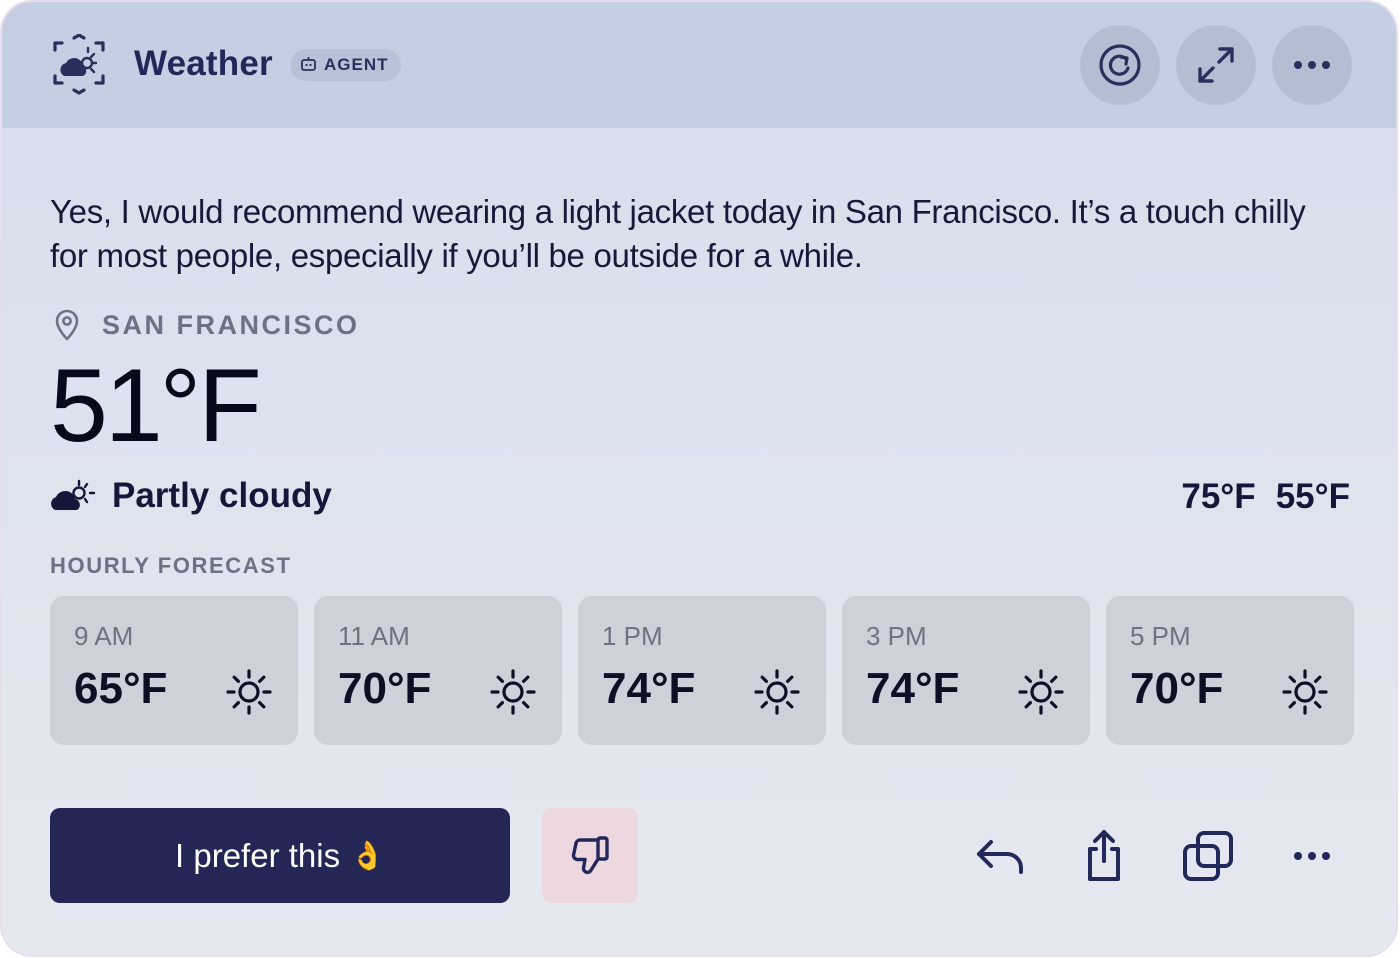  I want to click on hourly-time: 3 PM, so click(896, 636).